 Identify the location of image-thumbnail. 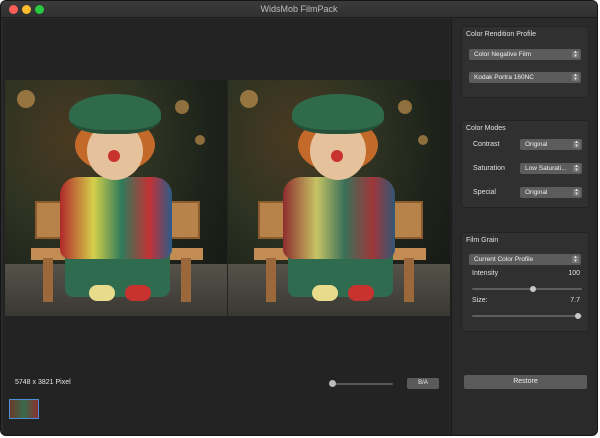
(24, 409).